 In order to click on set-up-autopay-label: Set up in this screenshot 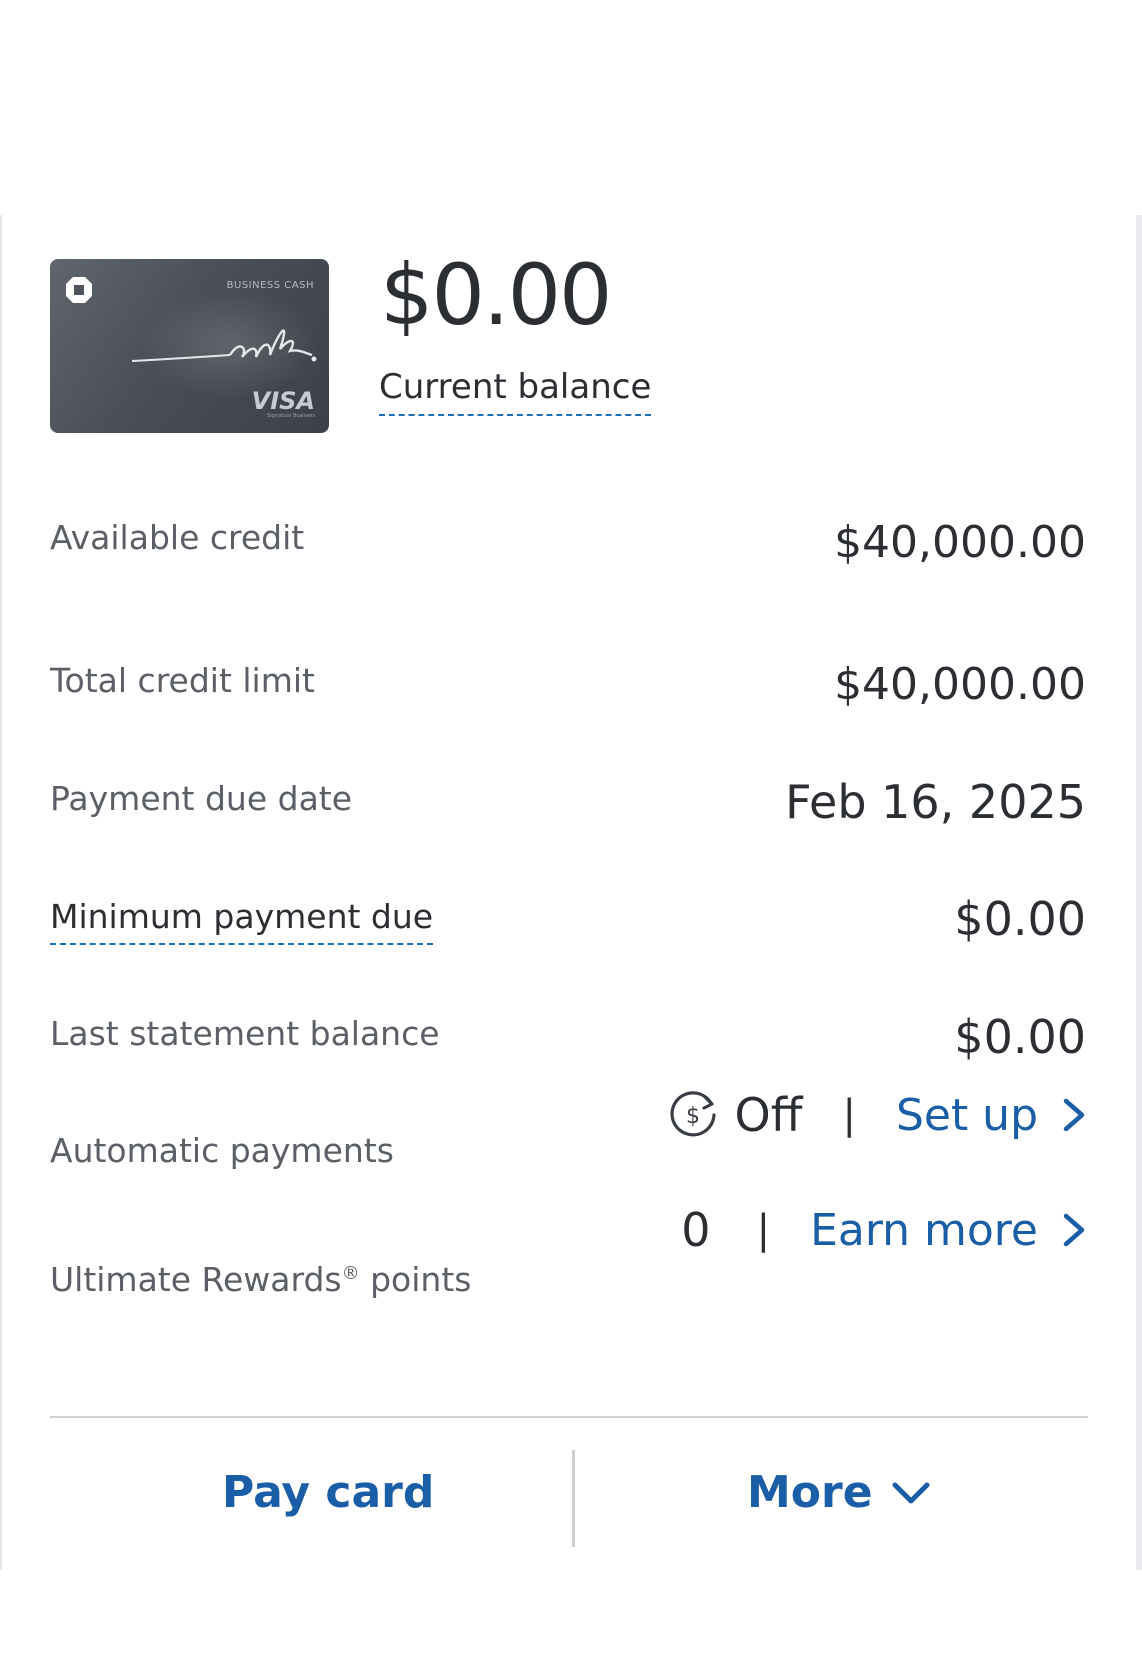, I will do `click(966, 1115)`.